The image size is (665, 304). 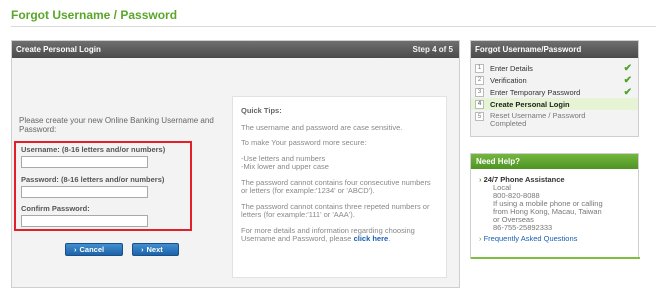 What do you see at coordinates (554, 80) in the screenshot?
I see `step-item: 2 Verification ✔` at bounding box center [554, 80].